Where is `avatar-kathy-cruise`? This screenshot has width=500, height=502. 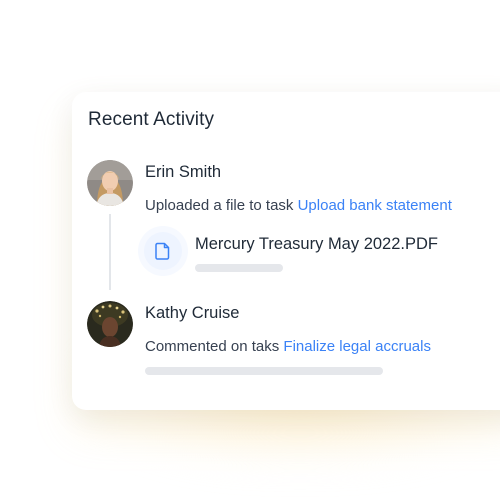
avatar-kathy-cruise is located at coordinates (110, 324).